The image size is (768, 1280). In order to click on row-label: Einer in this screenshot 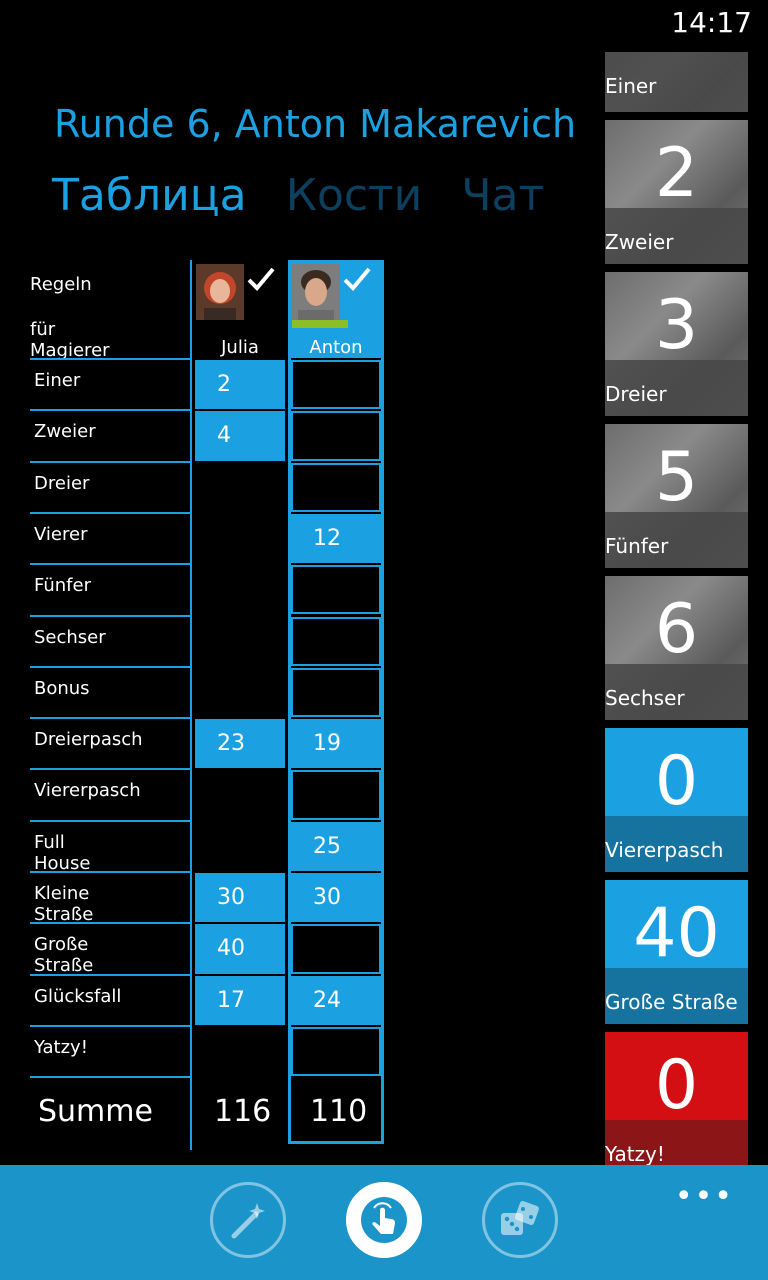, I will do `click(57, 380)`.